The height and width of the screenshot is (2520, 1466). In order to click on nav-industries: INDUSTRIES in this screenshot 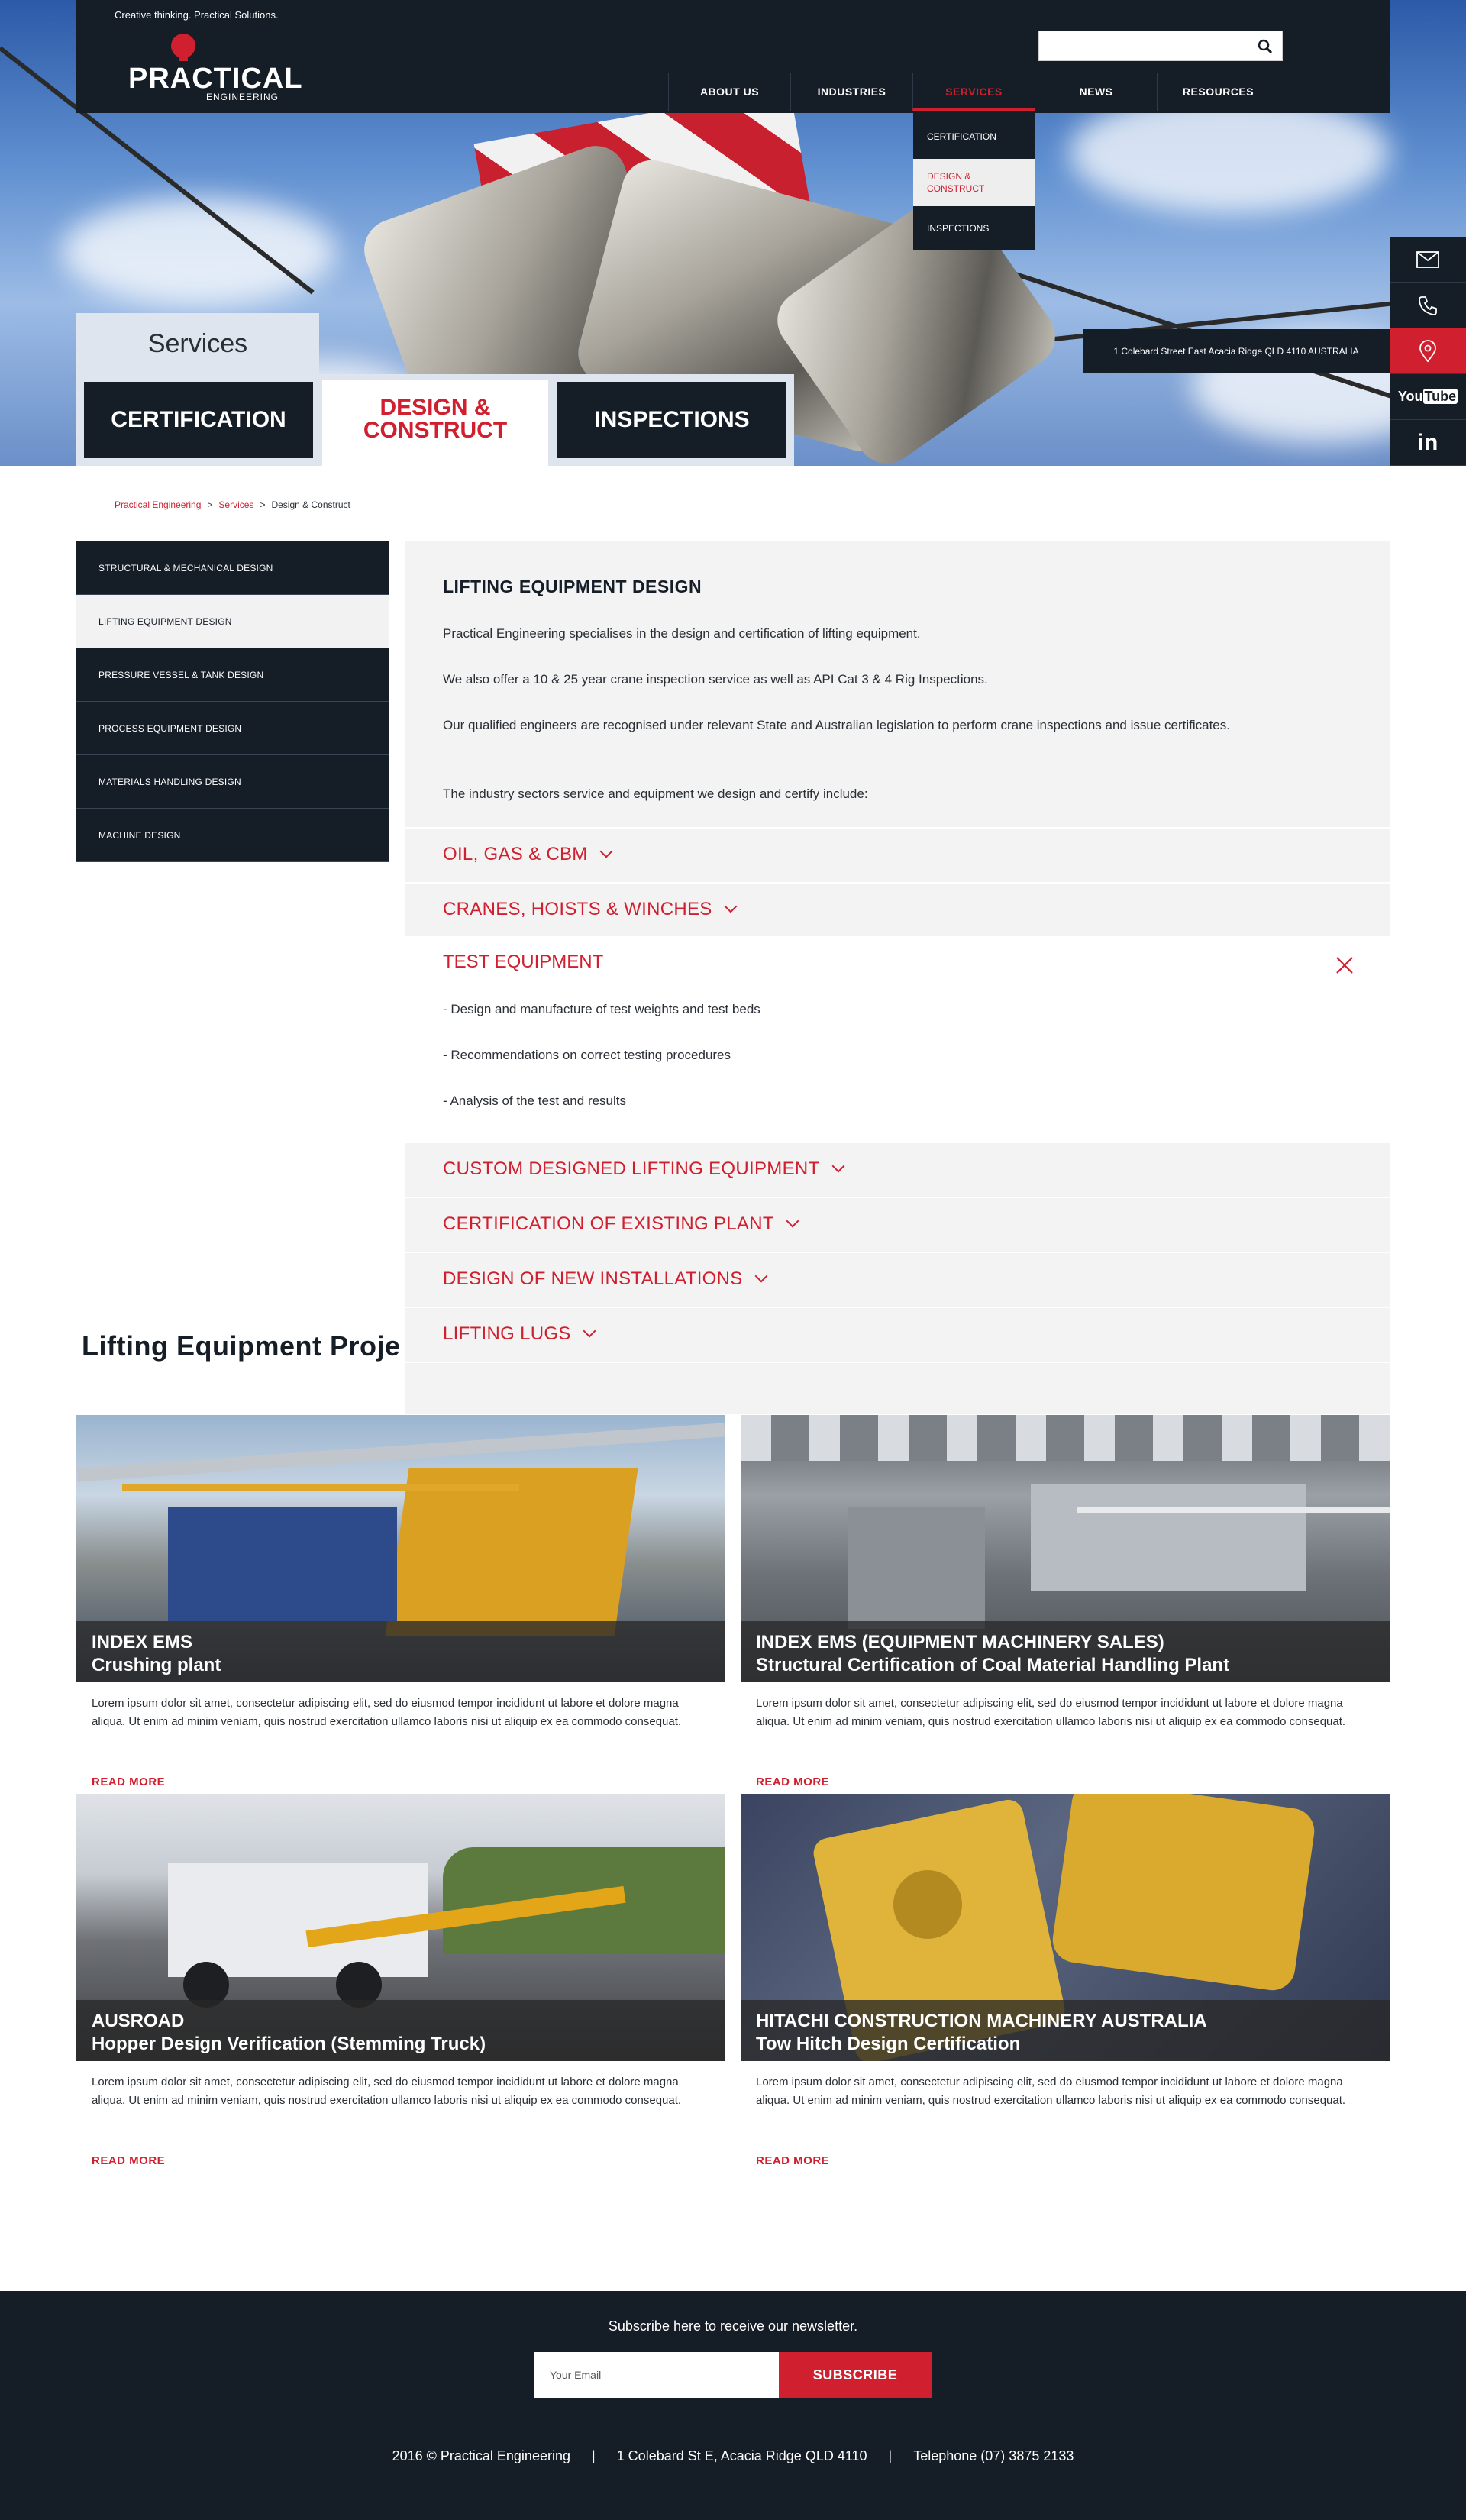, I will do `click(851, 92)`.